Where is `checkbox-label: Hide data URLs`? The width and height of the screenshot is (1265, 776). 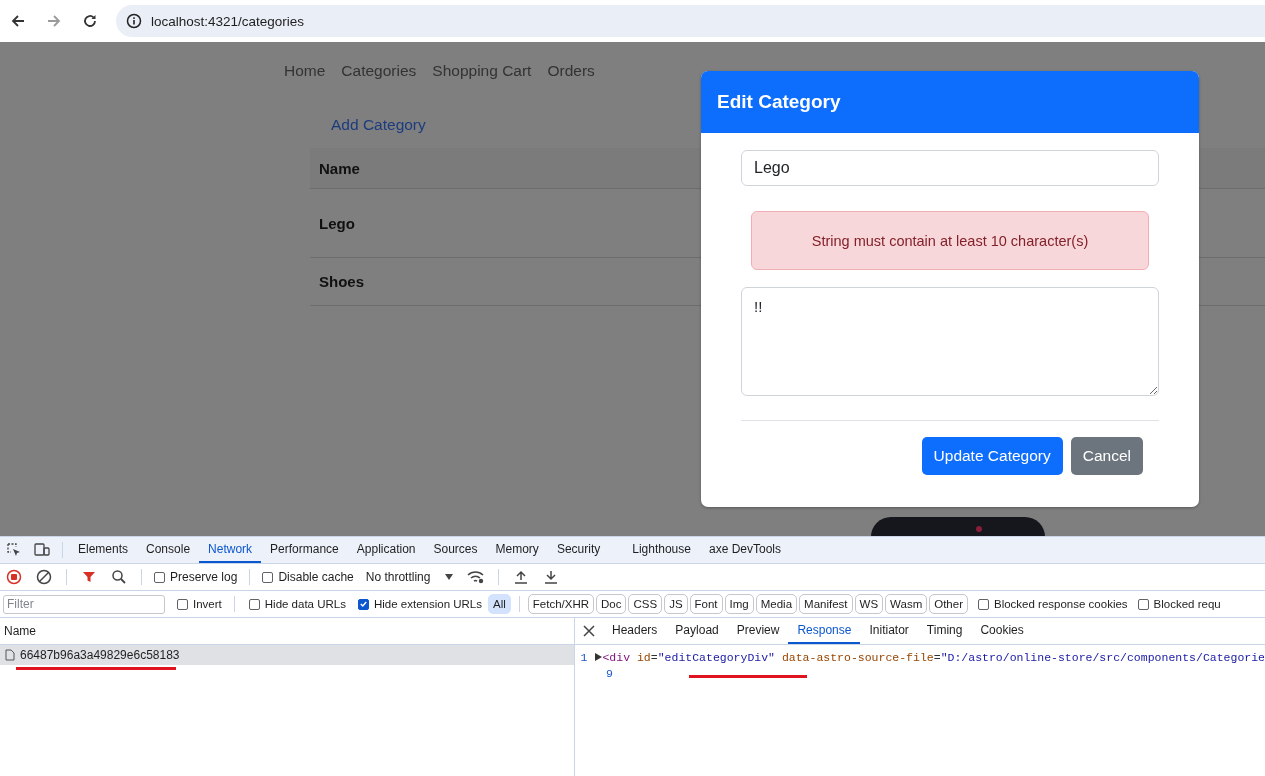 checkbox-label: Hide data URLs is located at coordinates (305, 604).